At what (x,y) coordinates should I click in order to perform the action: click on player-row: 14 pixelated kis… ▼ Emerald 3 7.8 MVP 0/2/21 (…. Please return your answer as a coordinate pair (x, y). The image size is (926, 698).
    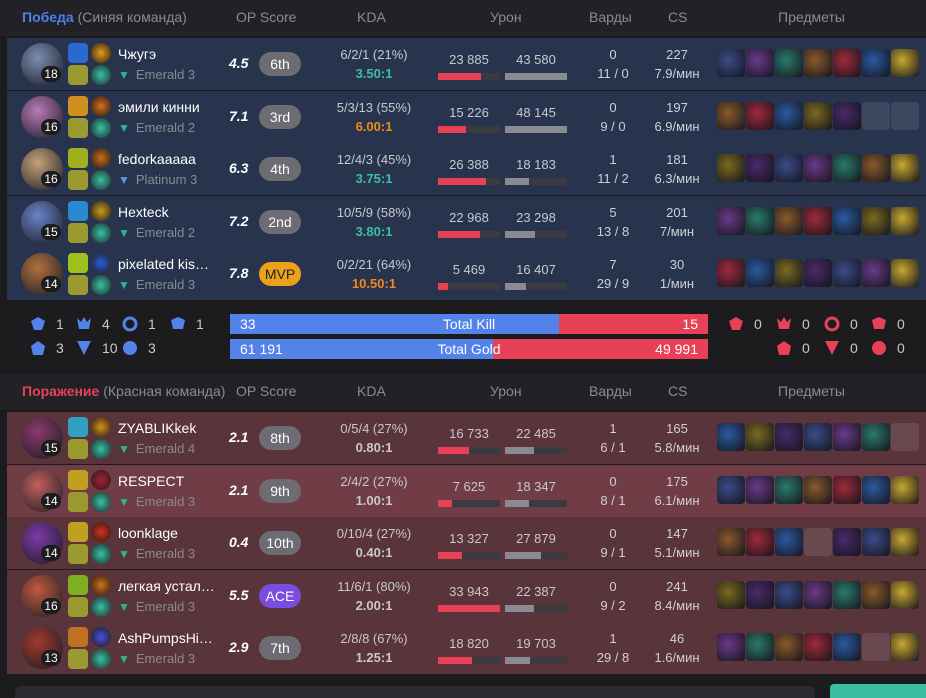
    Looking at the image, I should click on (466, 274).